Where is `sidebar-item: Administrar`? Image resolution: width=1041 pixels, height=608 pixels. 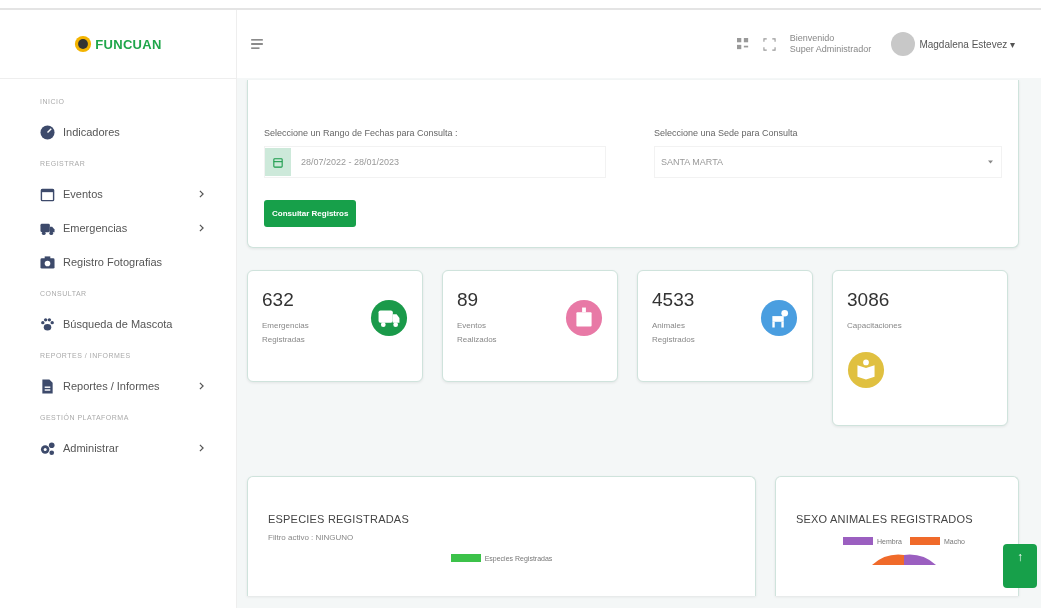 sidebar-item: Administrar is located at coordinates (138, 448).